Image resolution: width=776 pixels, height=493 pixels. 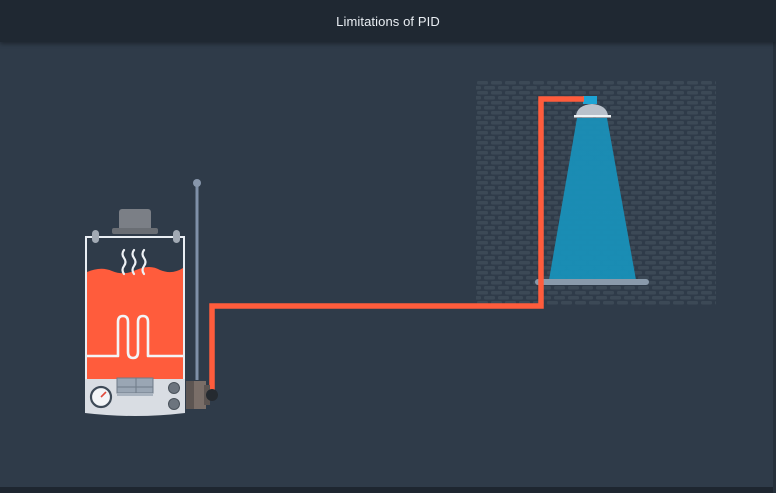 What do you see at coordinates (135, 323) in the screenshot?
I see `tank-water` at bounding box center [135, 323].